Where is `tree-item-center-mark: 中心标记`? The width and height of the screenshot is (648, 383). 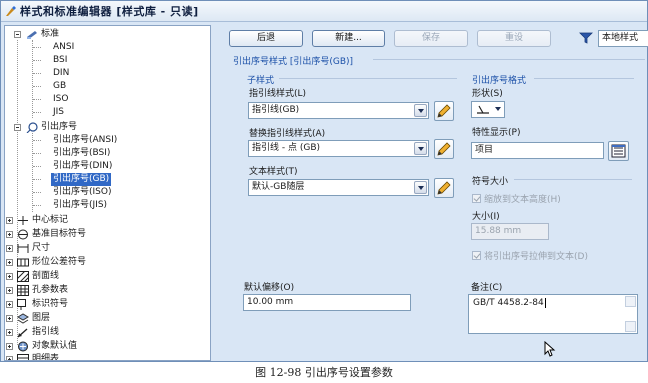
tree-item-center-mark: 中心标记 is located at coordinates (105, 220).